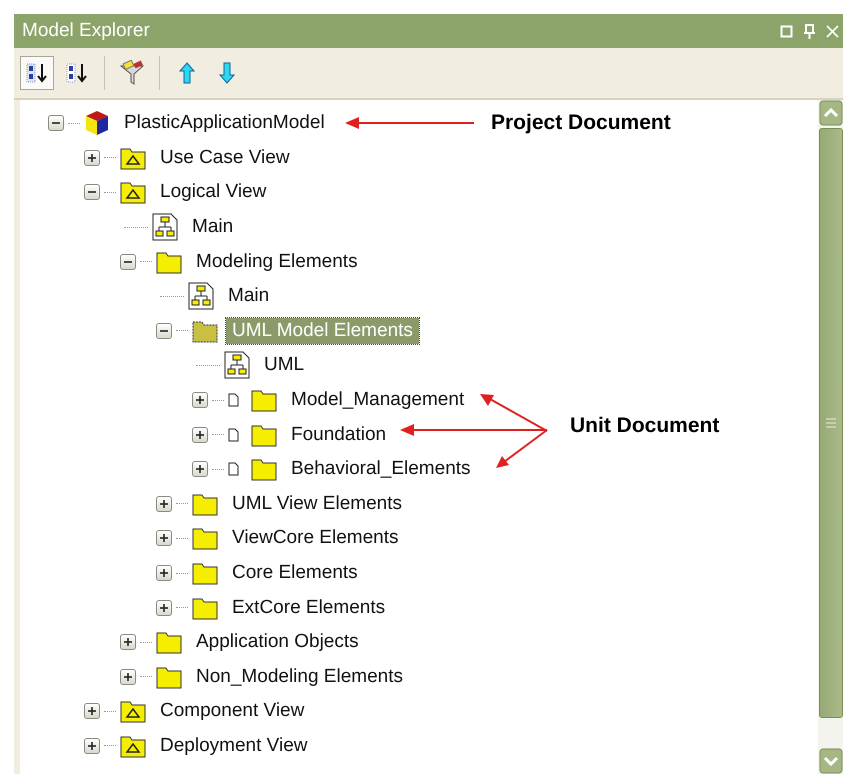 This screenshot has width=843, height=774. What do you see at coordinates (224, 123) in the screenshot?
I see `tree-item: PlasticApplicationModel` at bounding box center [224, 123].